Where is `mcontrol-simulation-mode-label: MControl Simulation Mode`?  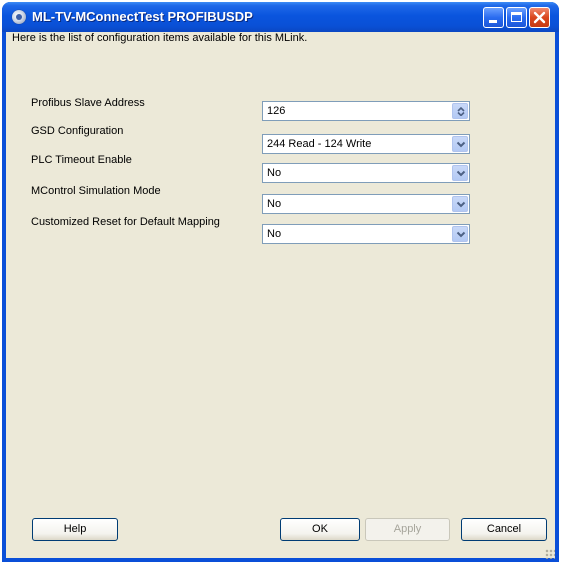
mcontrol-simulation-mode-label: MControl Simulation Mode is located at coordinates (96, 191).